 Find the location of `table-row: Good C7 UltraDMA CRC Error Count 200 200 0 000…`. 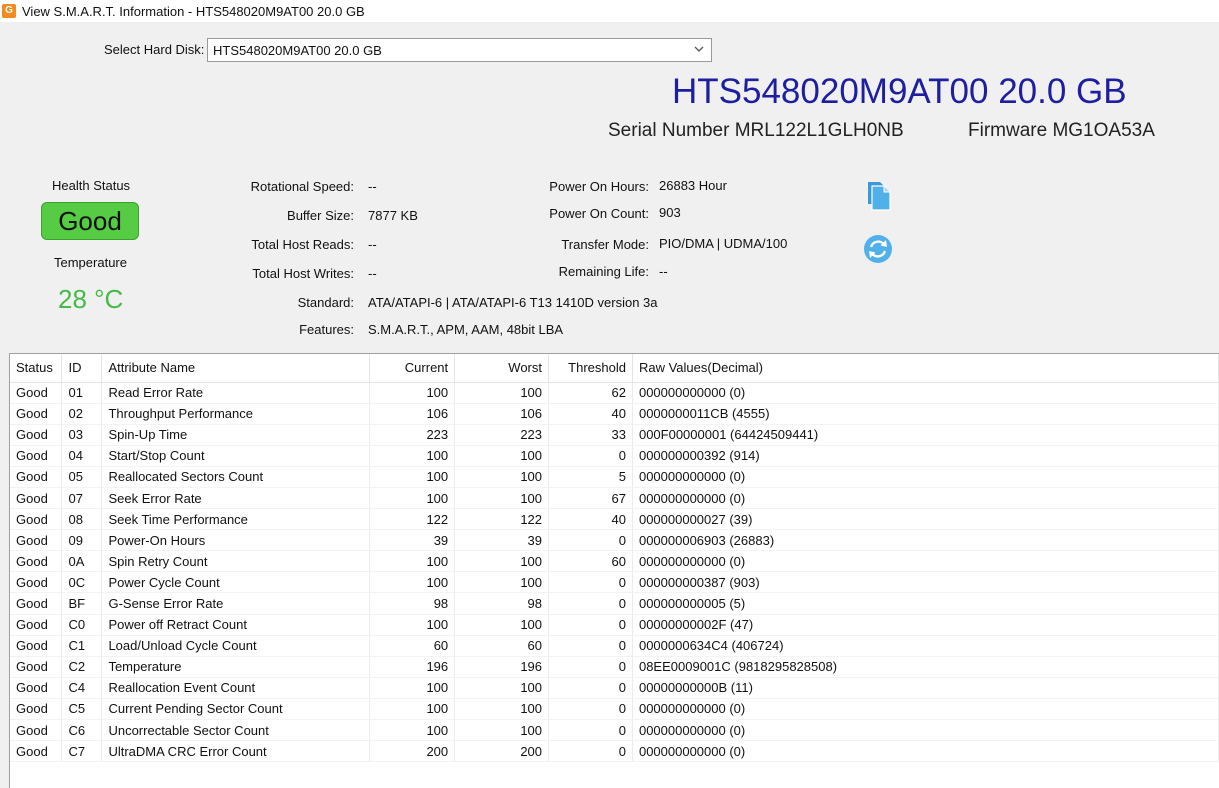

table-row: Good C7 UltraDMA CRC Error Count 200 200 0 000… is located at coordinates (614, 751).